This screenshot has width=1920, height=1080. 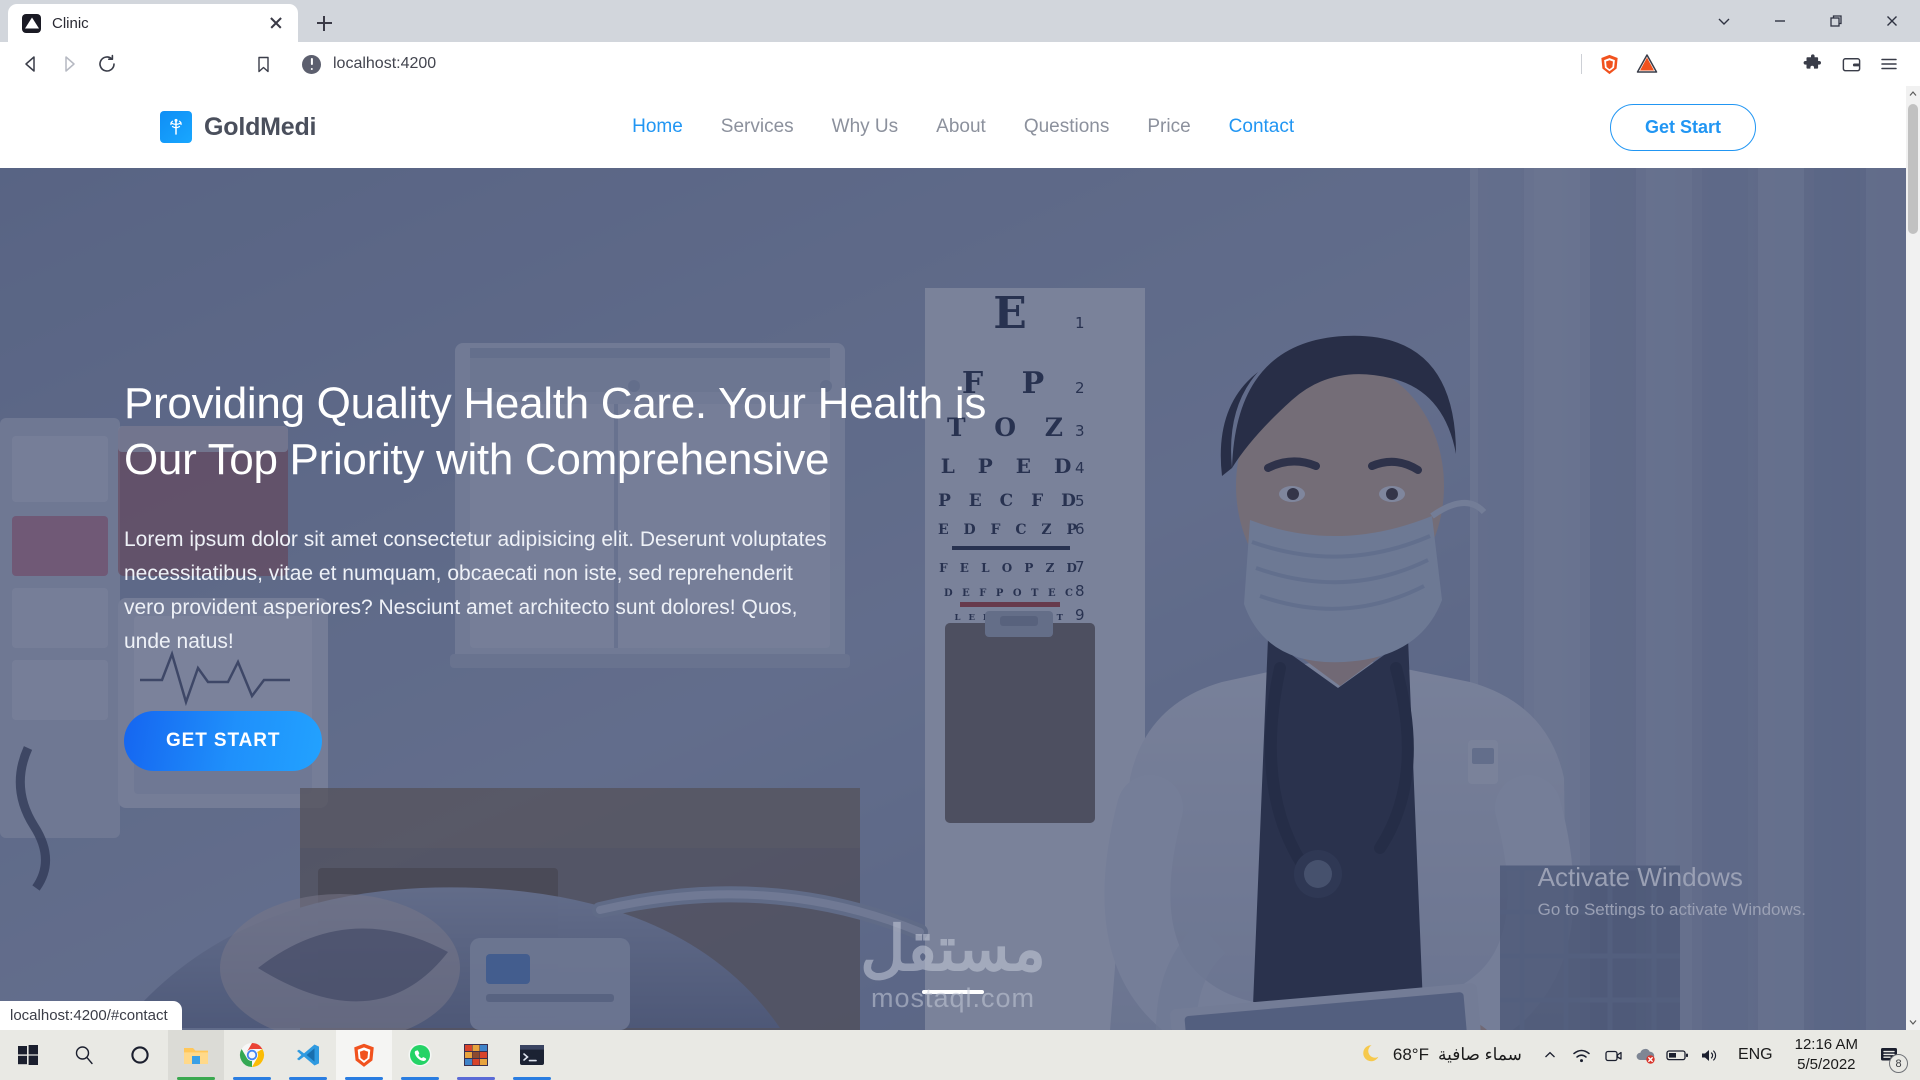 What do you see at coordinates (1168, 127) in the screenshot?
I see `nav-item-price: Price` at bounding box center [1168, 127].